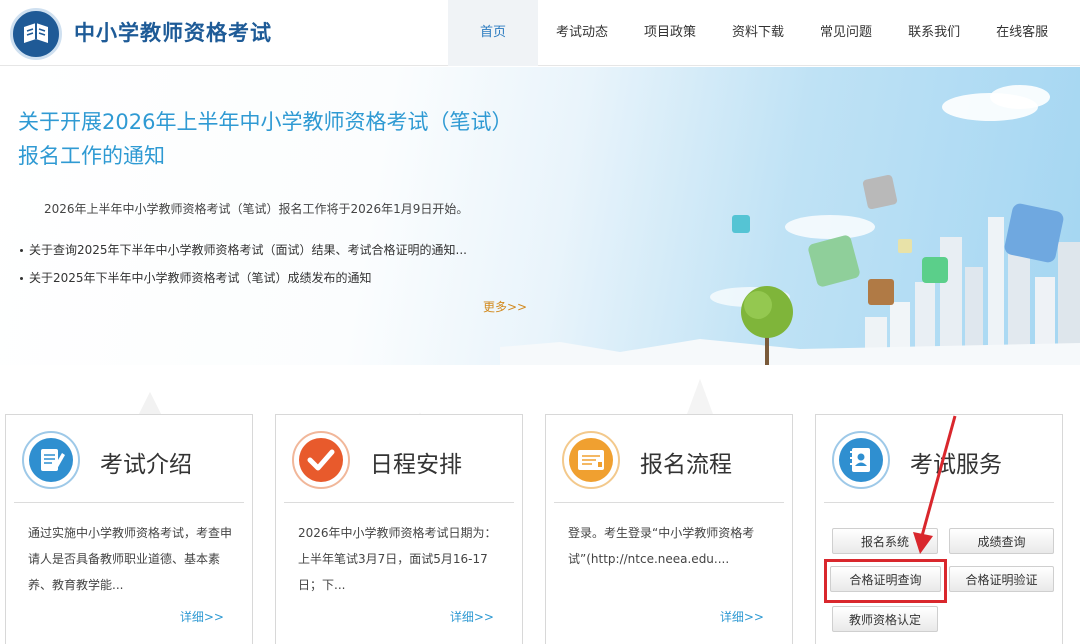  What do you see at coordinates (416, 465) in the screenshot?
I see `card-title: 日程安排` at bounding box center [416, 465].